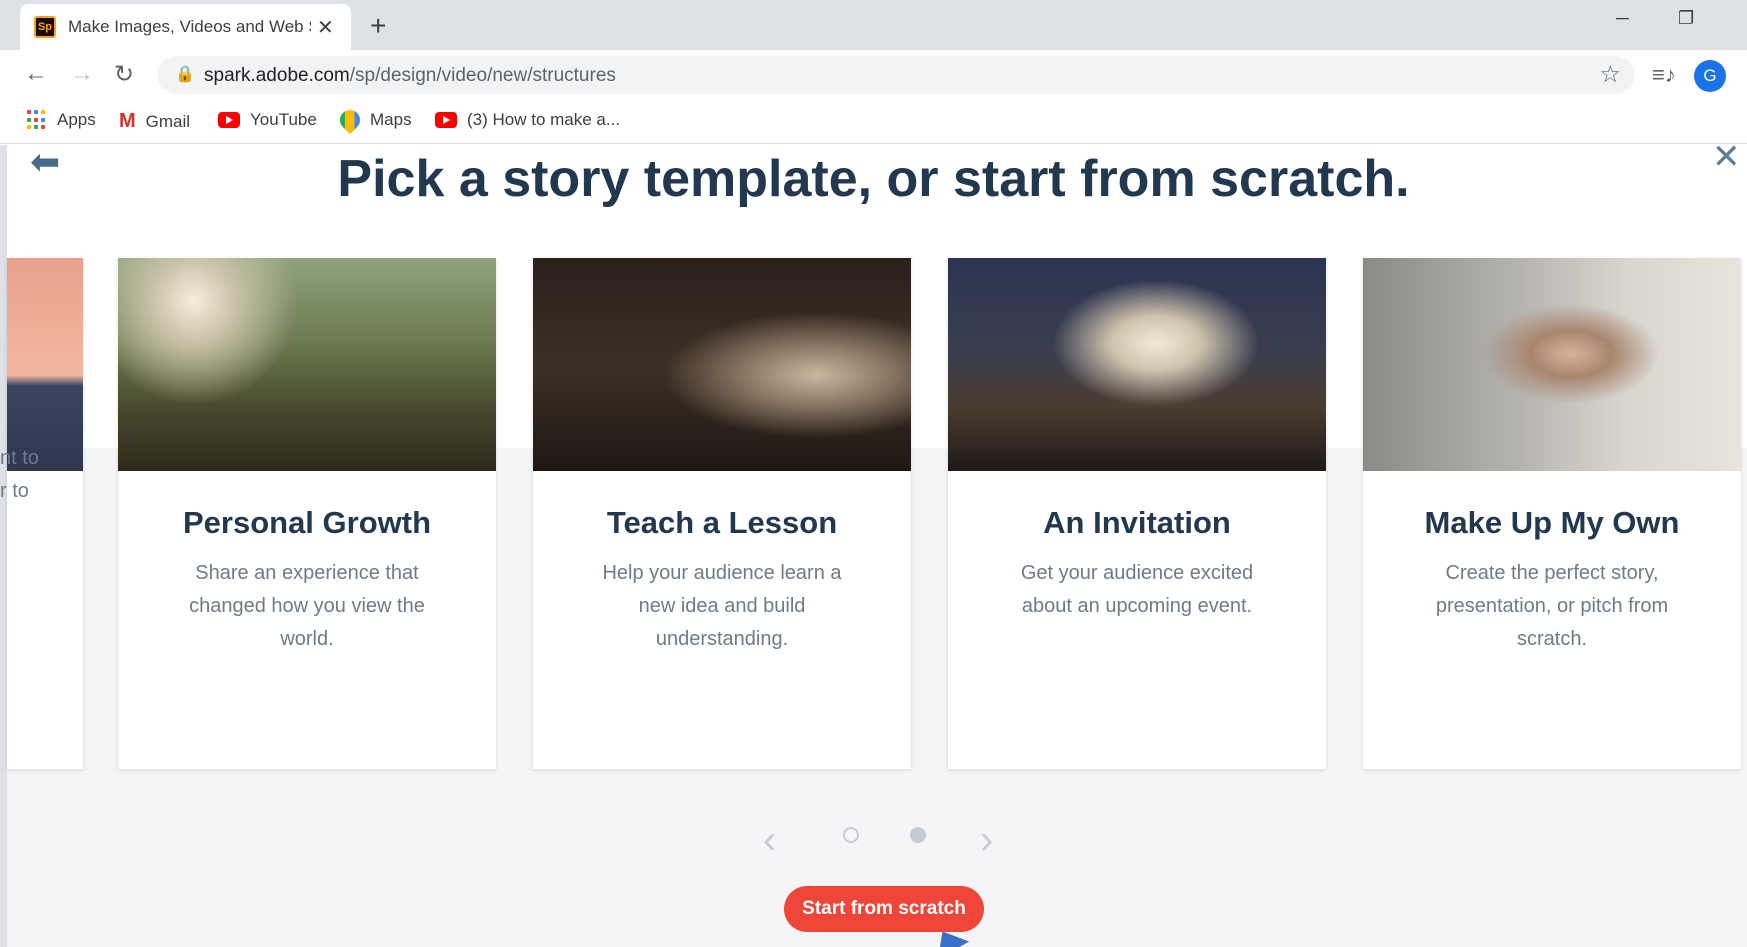 The width and height of the screenshot is (1747, 947). I want to click on new-tab-button: +, so click(378, 26).